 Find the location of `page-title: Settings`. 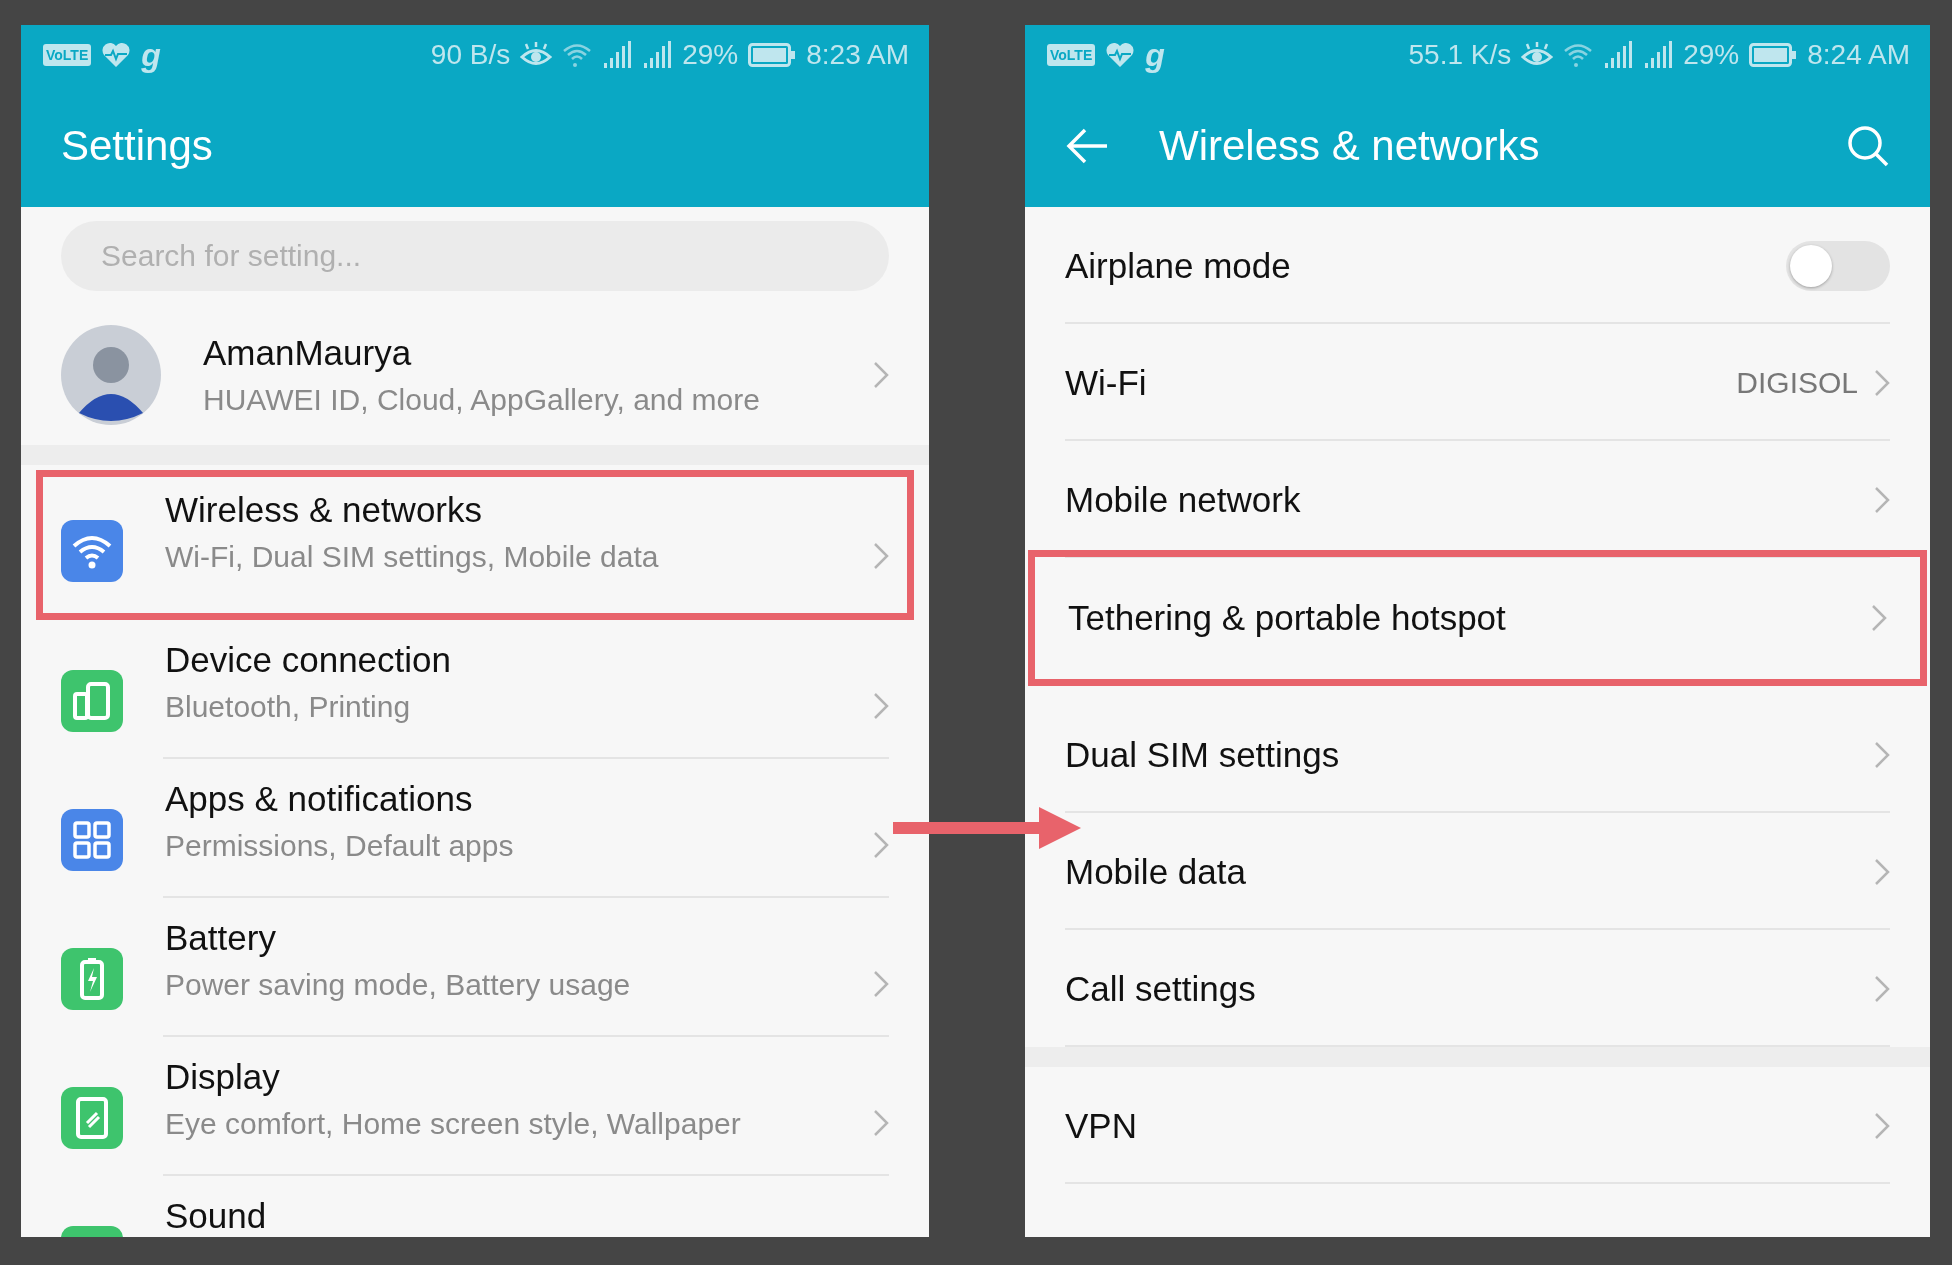

page-title: Settings is located at coordinates (137, 146).